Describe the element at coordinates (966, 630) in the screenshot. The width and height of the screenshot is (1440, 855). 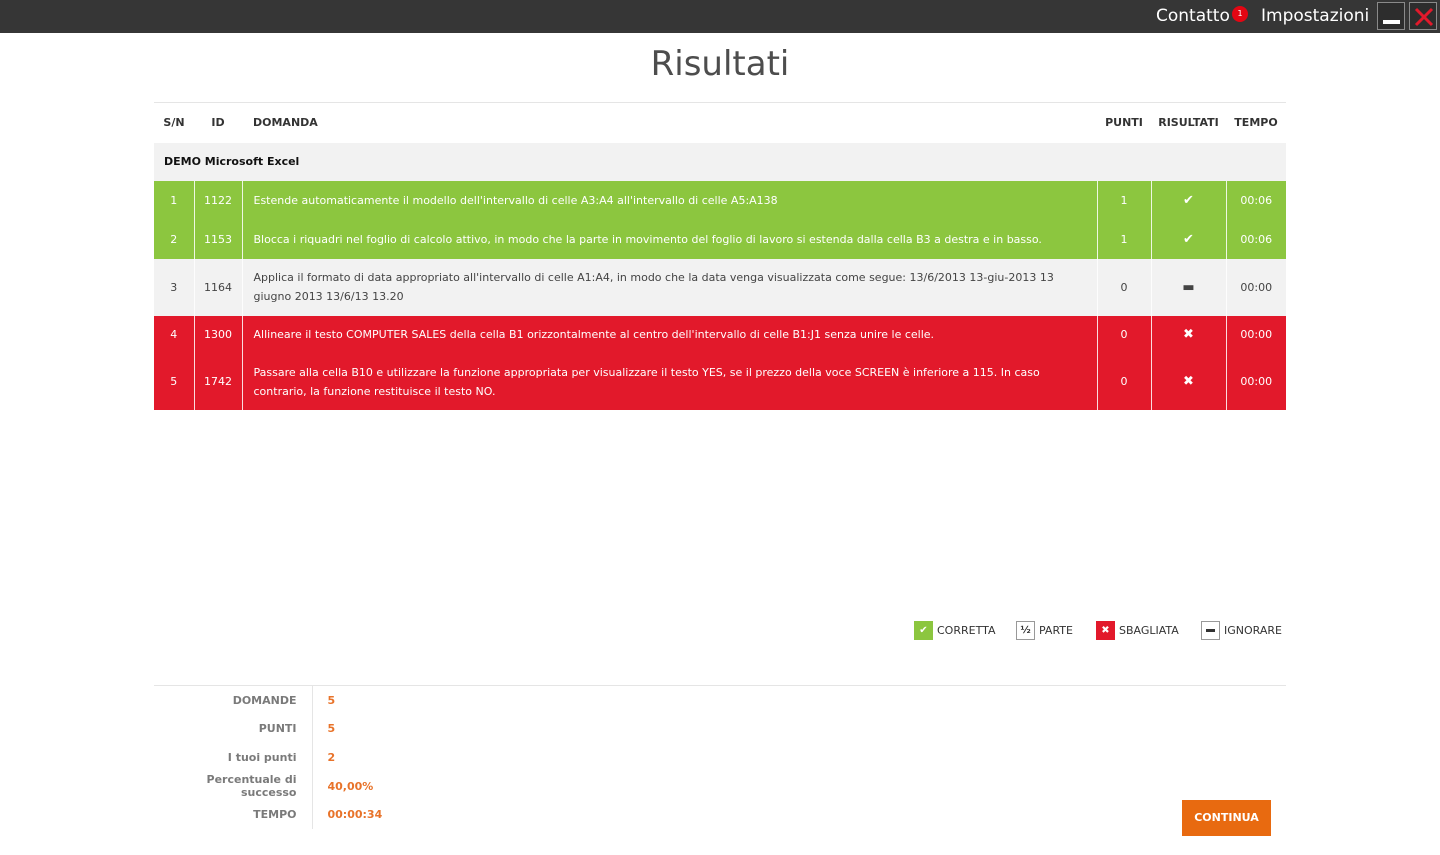
I see `legend-correct-label: CORRETTA` at that location.